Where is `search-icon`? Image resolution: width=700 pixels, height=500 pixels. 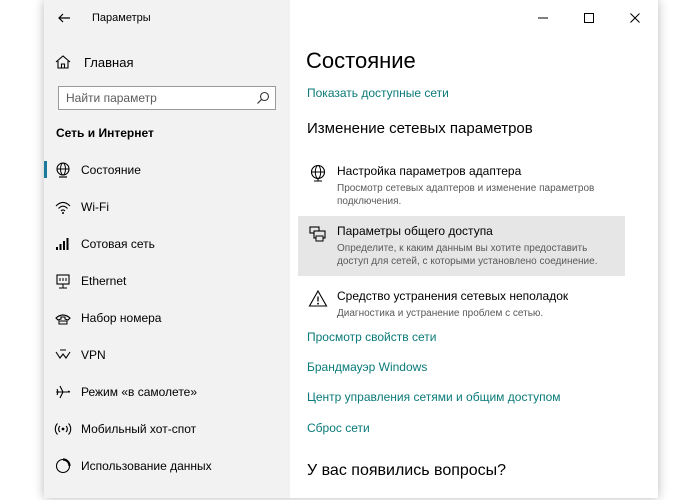 search-icon is located at coordinates (263, 98).